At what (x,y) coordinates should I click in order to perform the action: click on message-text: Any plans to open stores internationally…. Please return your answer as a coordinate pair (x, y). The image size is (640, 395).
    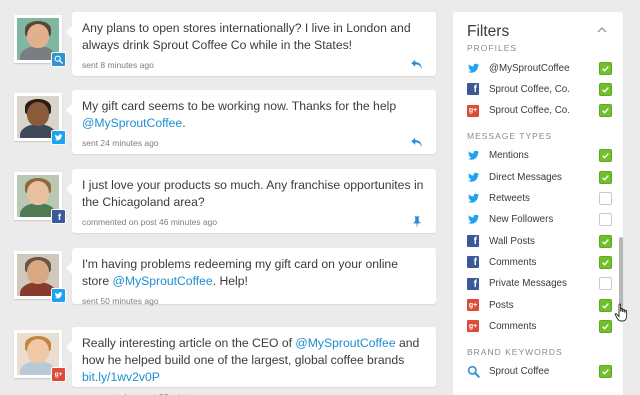
    Looking at the image, I should click on (254, 37).